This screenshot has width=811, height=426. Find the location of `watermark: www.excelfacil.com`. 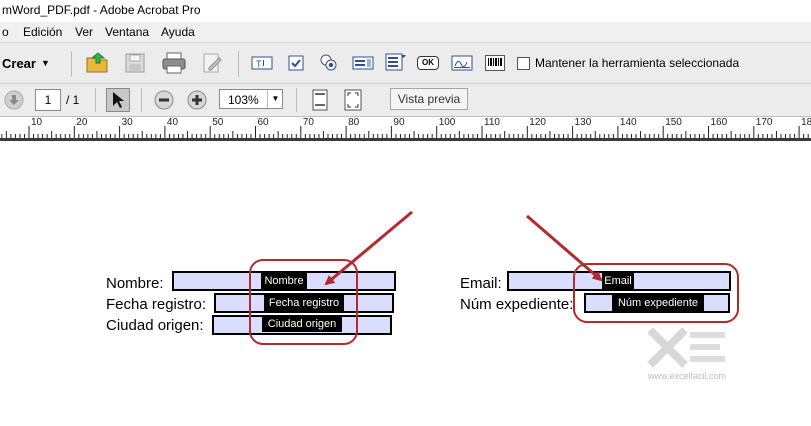

watermark: www.excelfacil.com is located at coordinates (690, 355).